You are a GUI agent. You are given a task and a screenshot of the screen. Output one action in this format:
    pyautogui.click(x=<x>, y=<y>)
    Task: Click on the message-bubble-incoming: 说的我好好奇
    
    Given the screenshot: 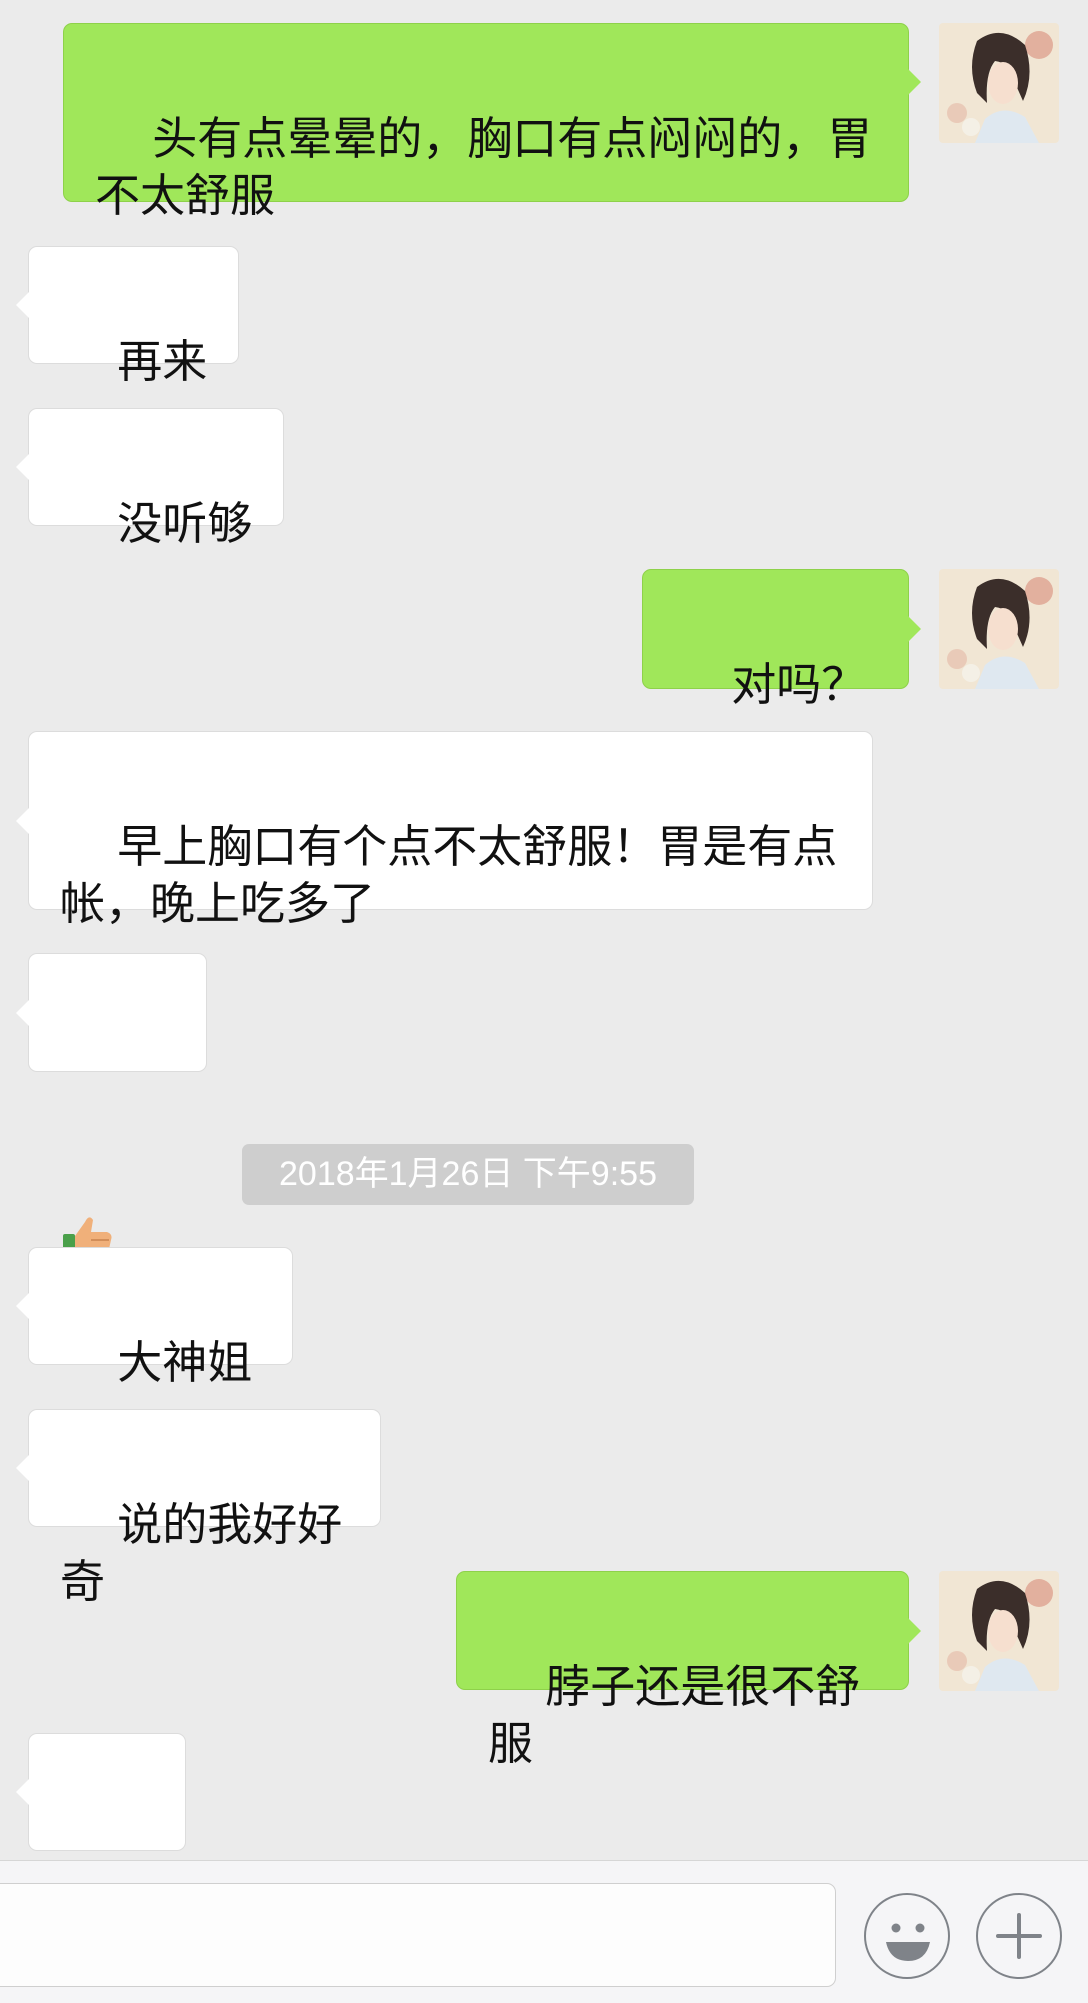 What is the action you would take?
    pyautogui.click(x=197, y=1508)
    